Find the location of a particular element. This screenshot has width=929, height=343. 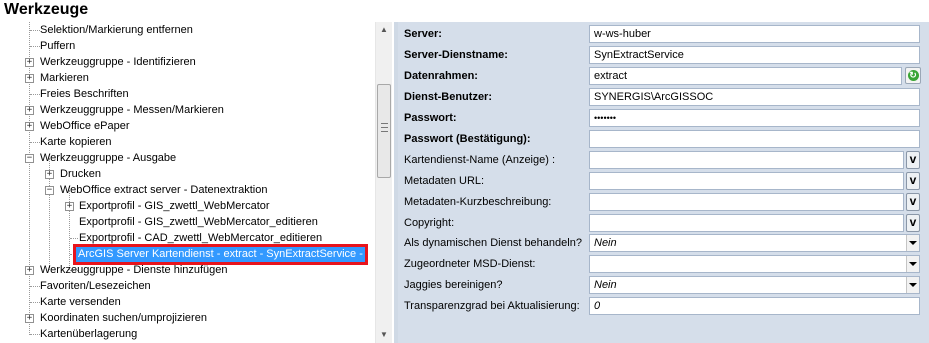

tree-expand-dienste: + is located at coordinates (29, 270).